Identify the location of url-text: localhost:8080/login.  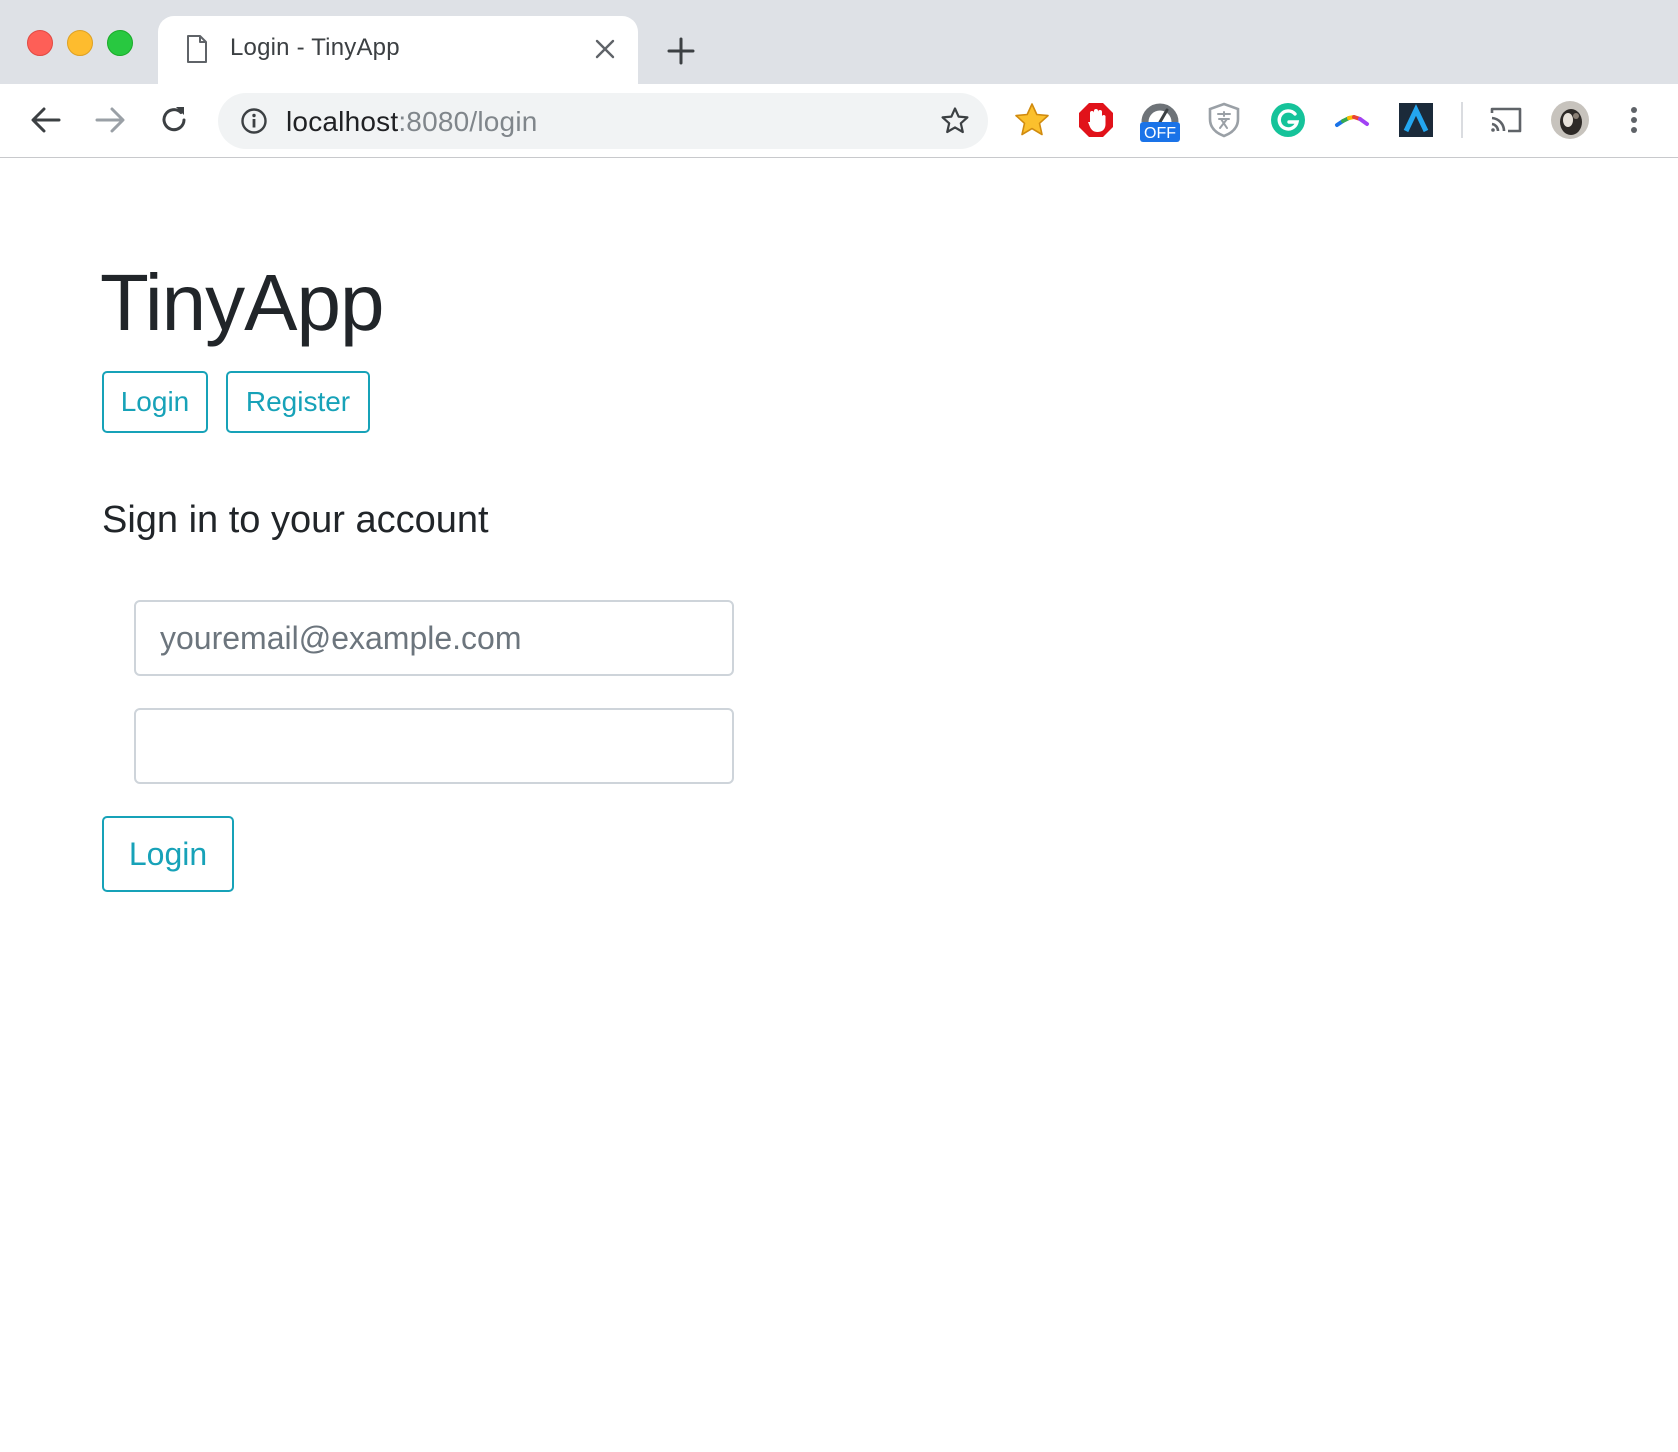
(412, 122).